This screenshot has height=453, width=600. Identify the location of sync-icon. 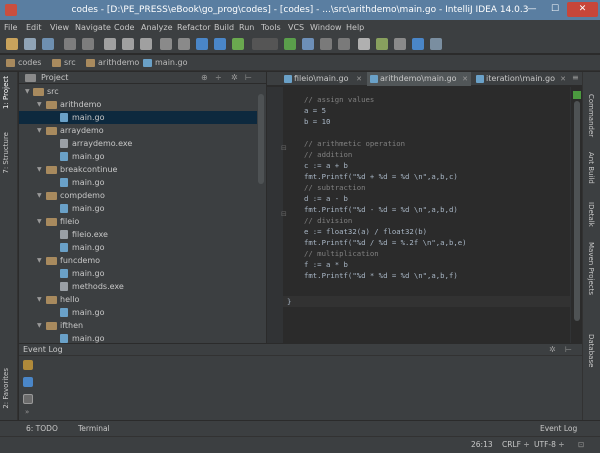
(48, 44).